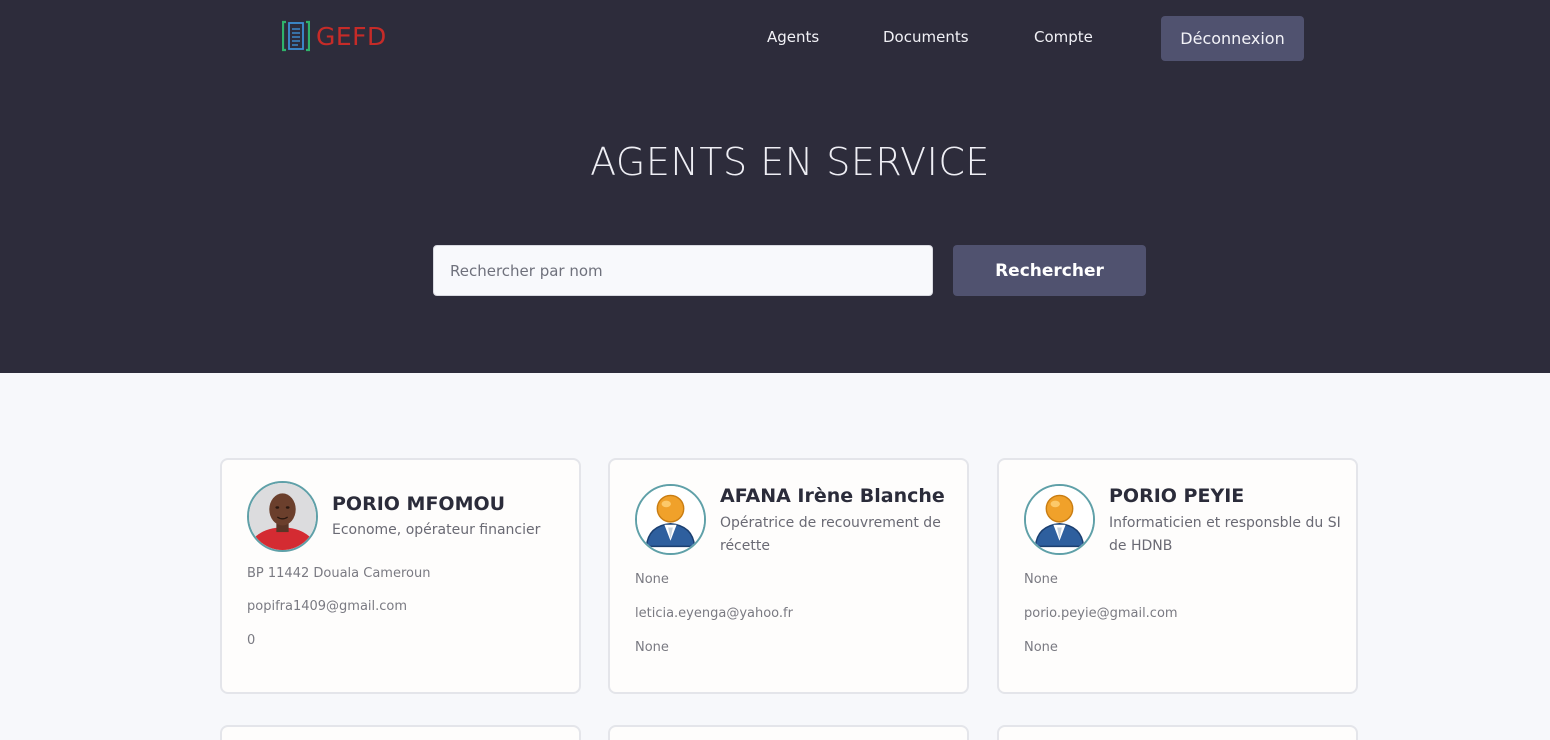  I want to click on agent-role: Econome, opérateur financier, so click(436, 530).